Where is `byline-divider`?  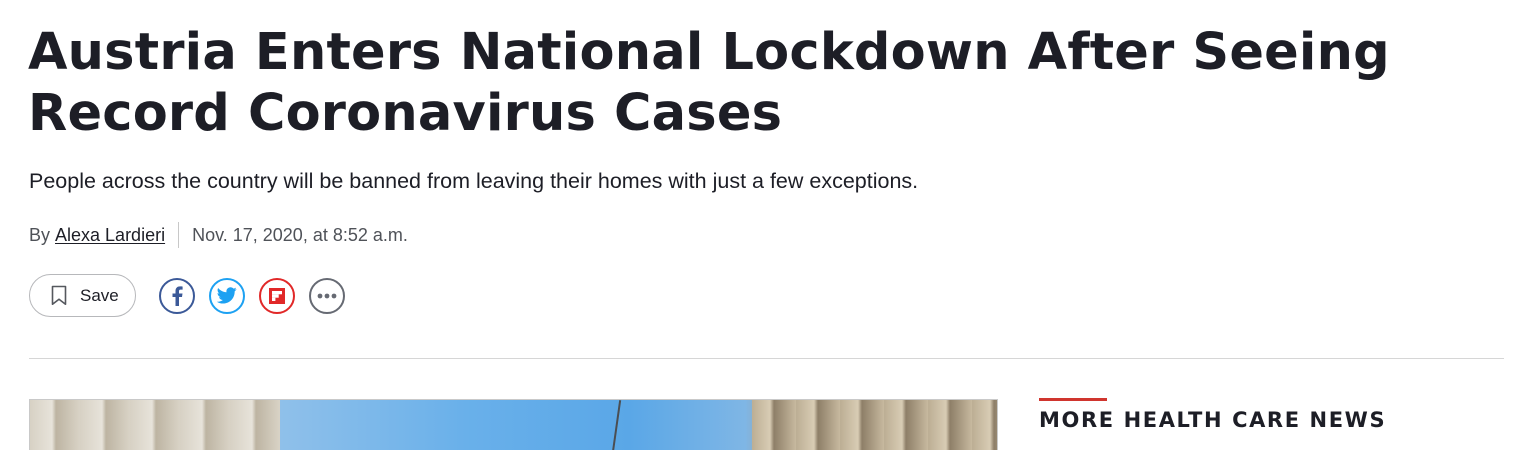
byline-divider is located at coordinates (179, 235).